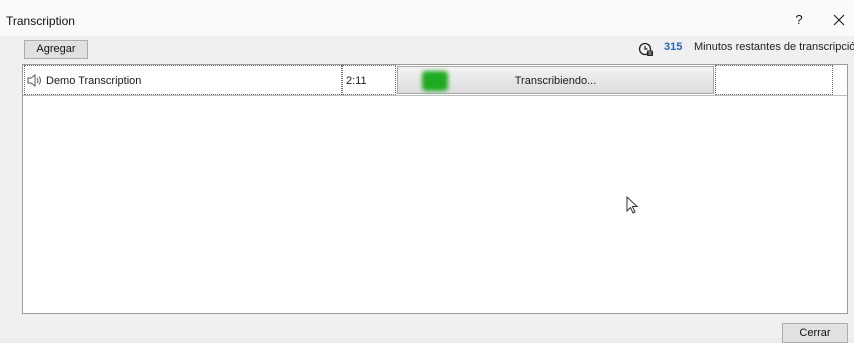 The height and width of the screenshot is (343, 854). I want to click on item-name-cell: Demo Transcription, so click(183, 80).